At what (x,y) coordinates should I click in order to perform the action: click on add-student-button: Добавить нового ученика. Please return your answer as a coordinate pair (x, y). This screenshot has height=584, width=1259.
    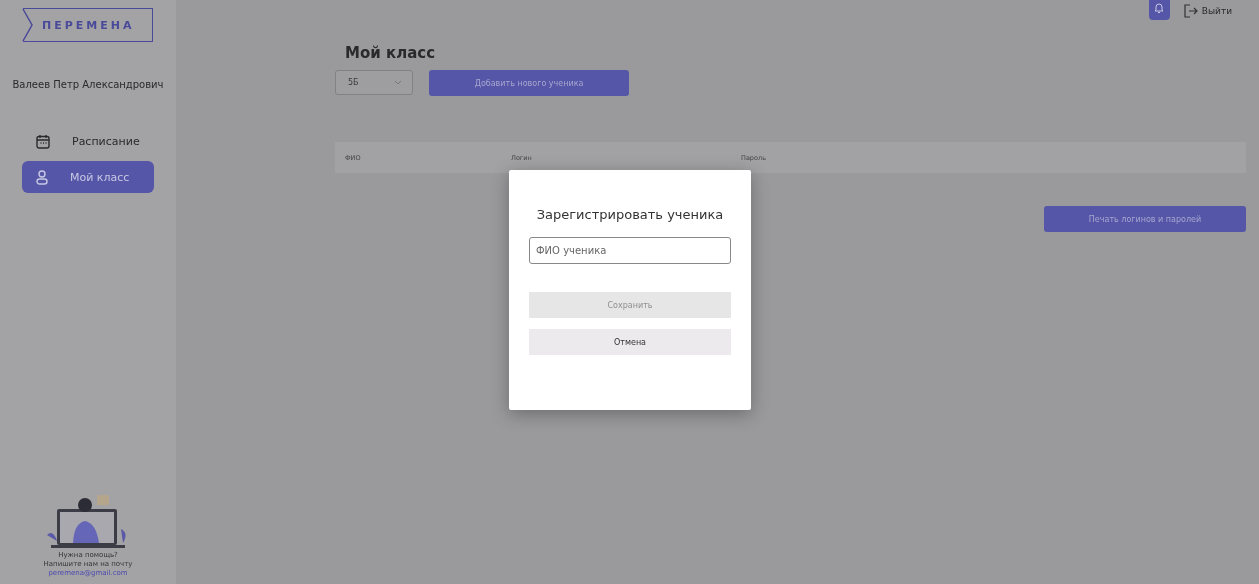
    Looking at the image, I should click on (529, 83).